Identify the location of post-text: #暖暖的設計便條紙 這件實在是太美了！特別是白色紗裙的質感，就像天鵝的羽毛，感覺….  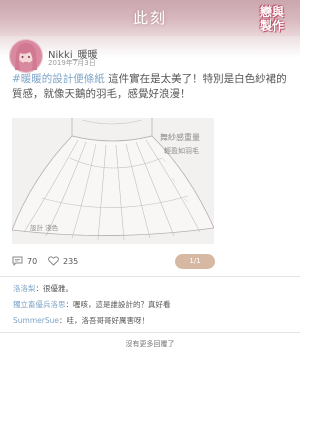
(151, 87).